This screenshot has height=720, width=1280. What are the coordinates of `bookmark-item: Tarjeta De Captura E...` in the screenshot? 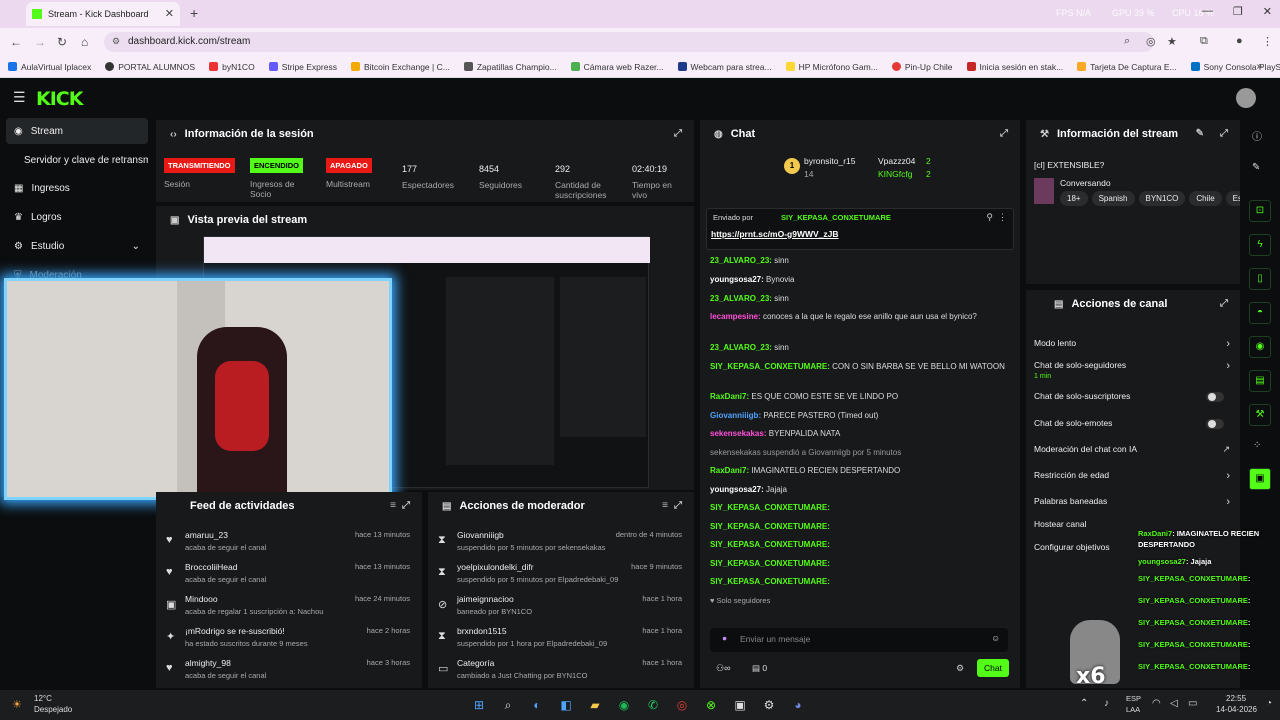 It's located at (1127, 67).